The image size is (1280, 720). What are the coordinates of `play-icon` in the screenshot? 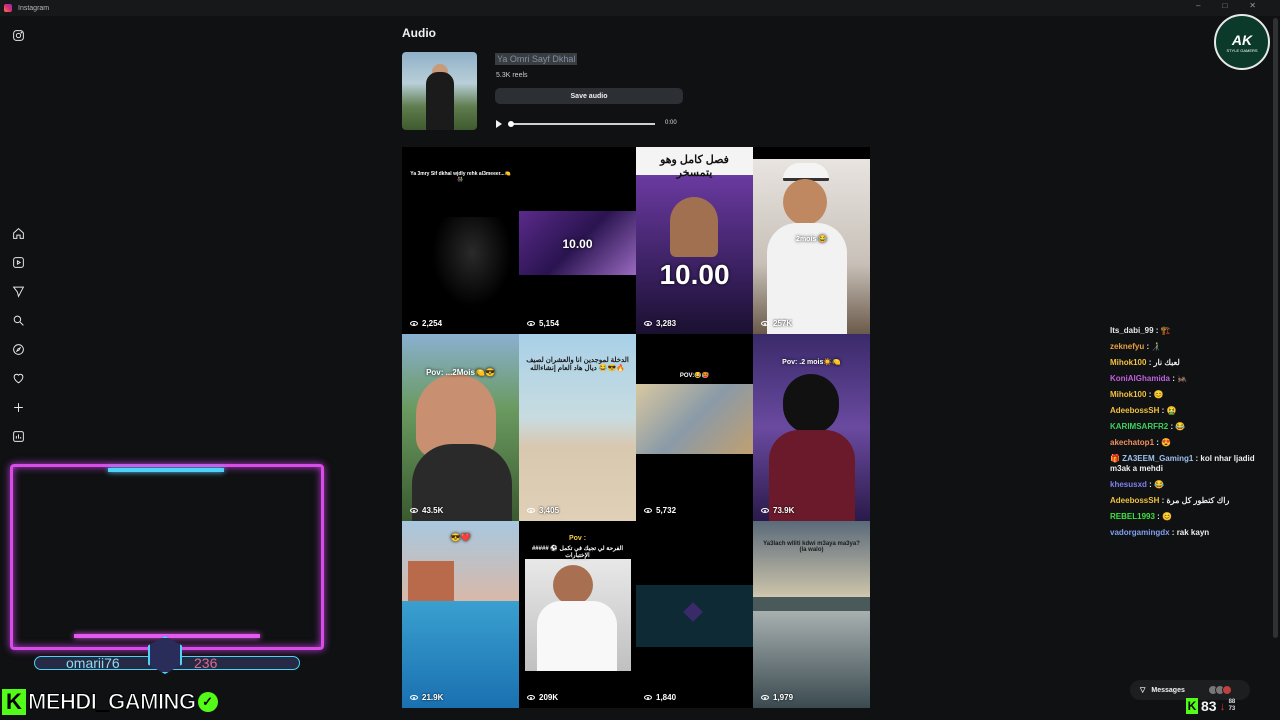 It's located at (499, 124).